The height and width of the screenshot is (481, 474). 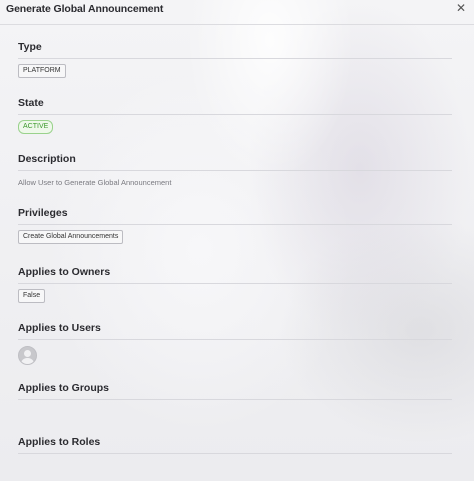 I want to click on users-section: Applies to Users, so click(x=235, y=343).